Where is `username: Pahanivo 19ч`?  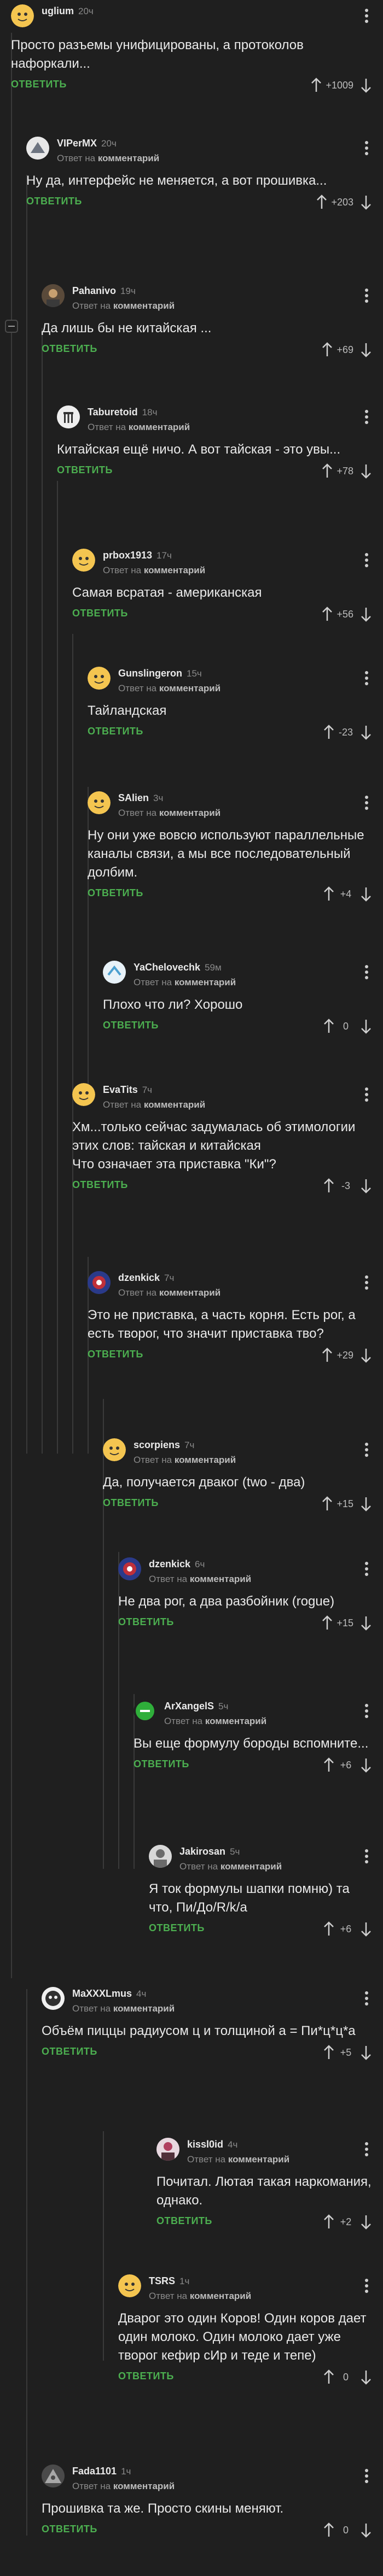 username: Pahanivo 19ч is located at coordinates (104, 291).